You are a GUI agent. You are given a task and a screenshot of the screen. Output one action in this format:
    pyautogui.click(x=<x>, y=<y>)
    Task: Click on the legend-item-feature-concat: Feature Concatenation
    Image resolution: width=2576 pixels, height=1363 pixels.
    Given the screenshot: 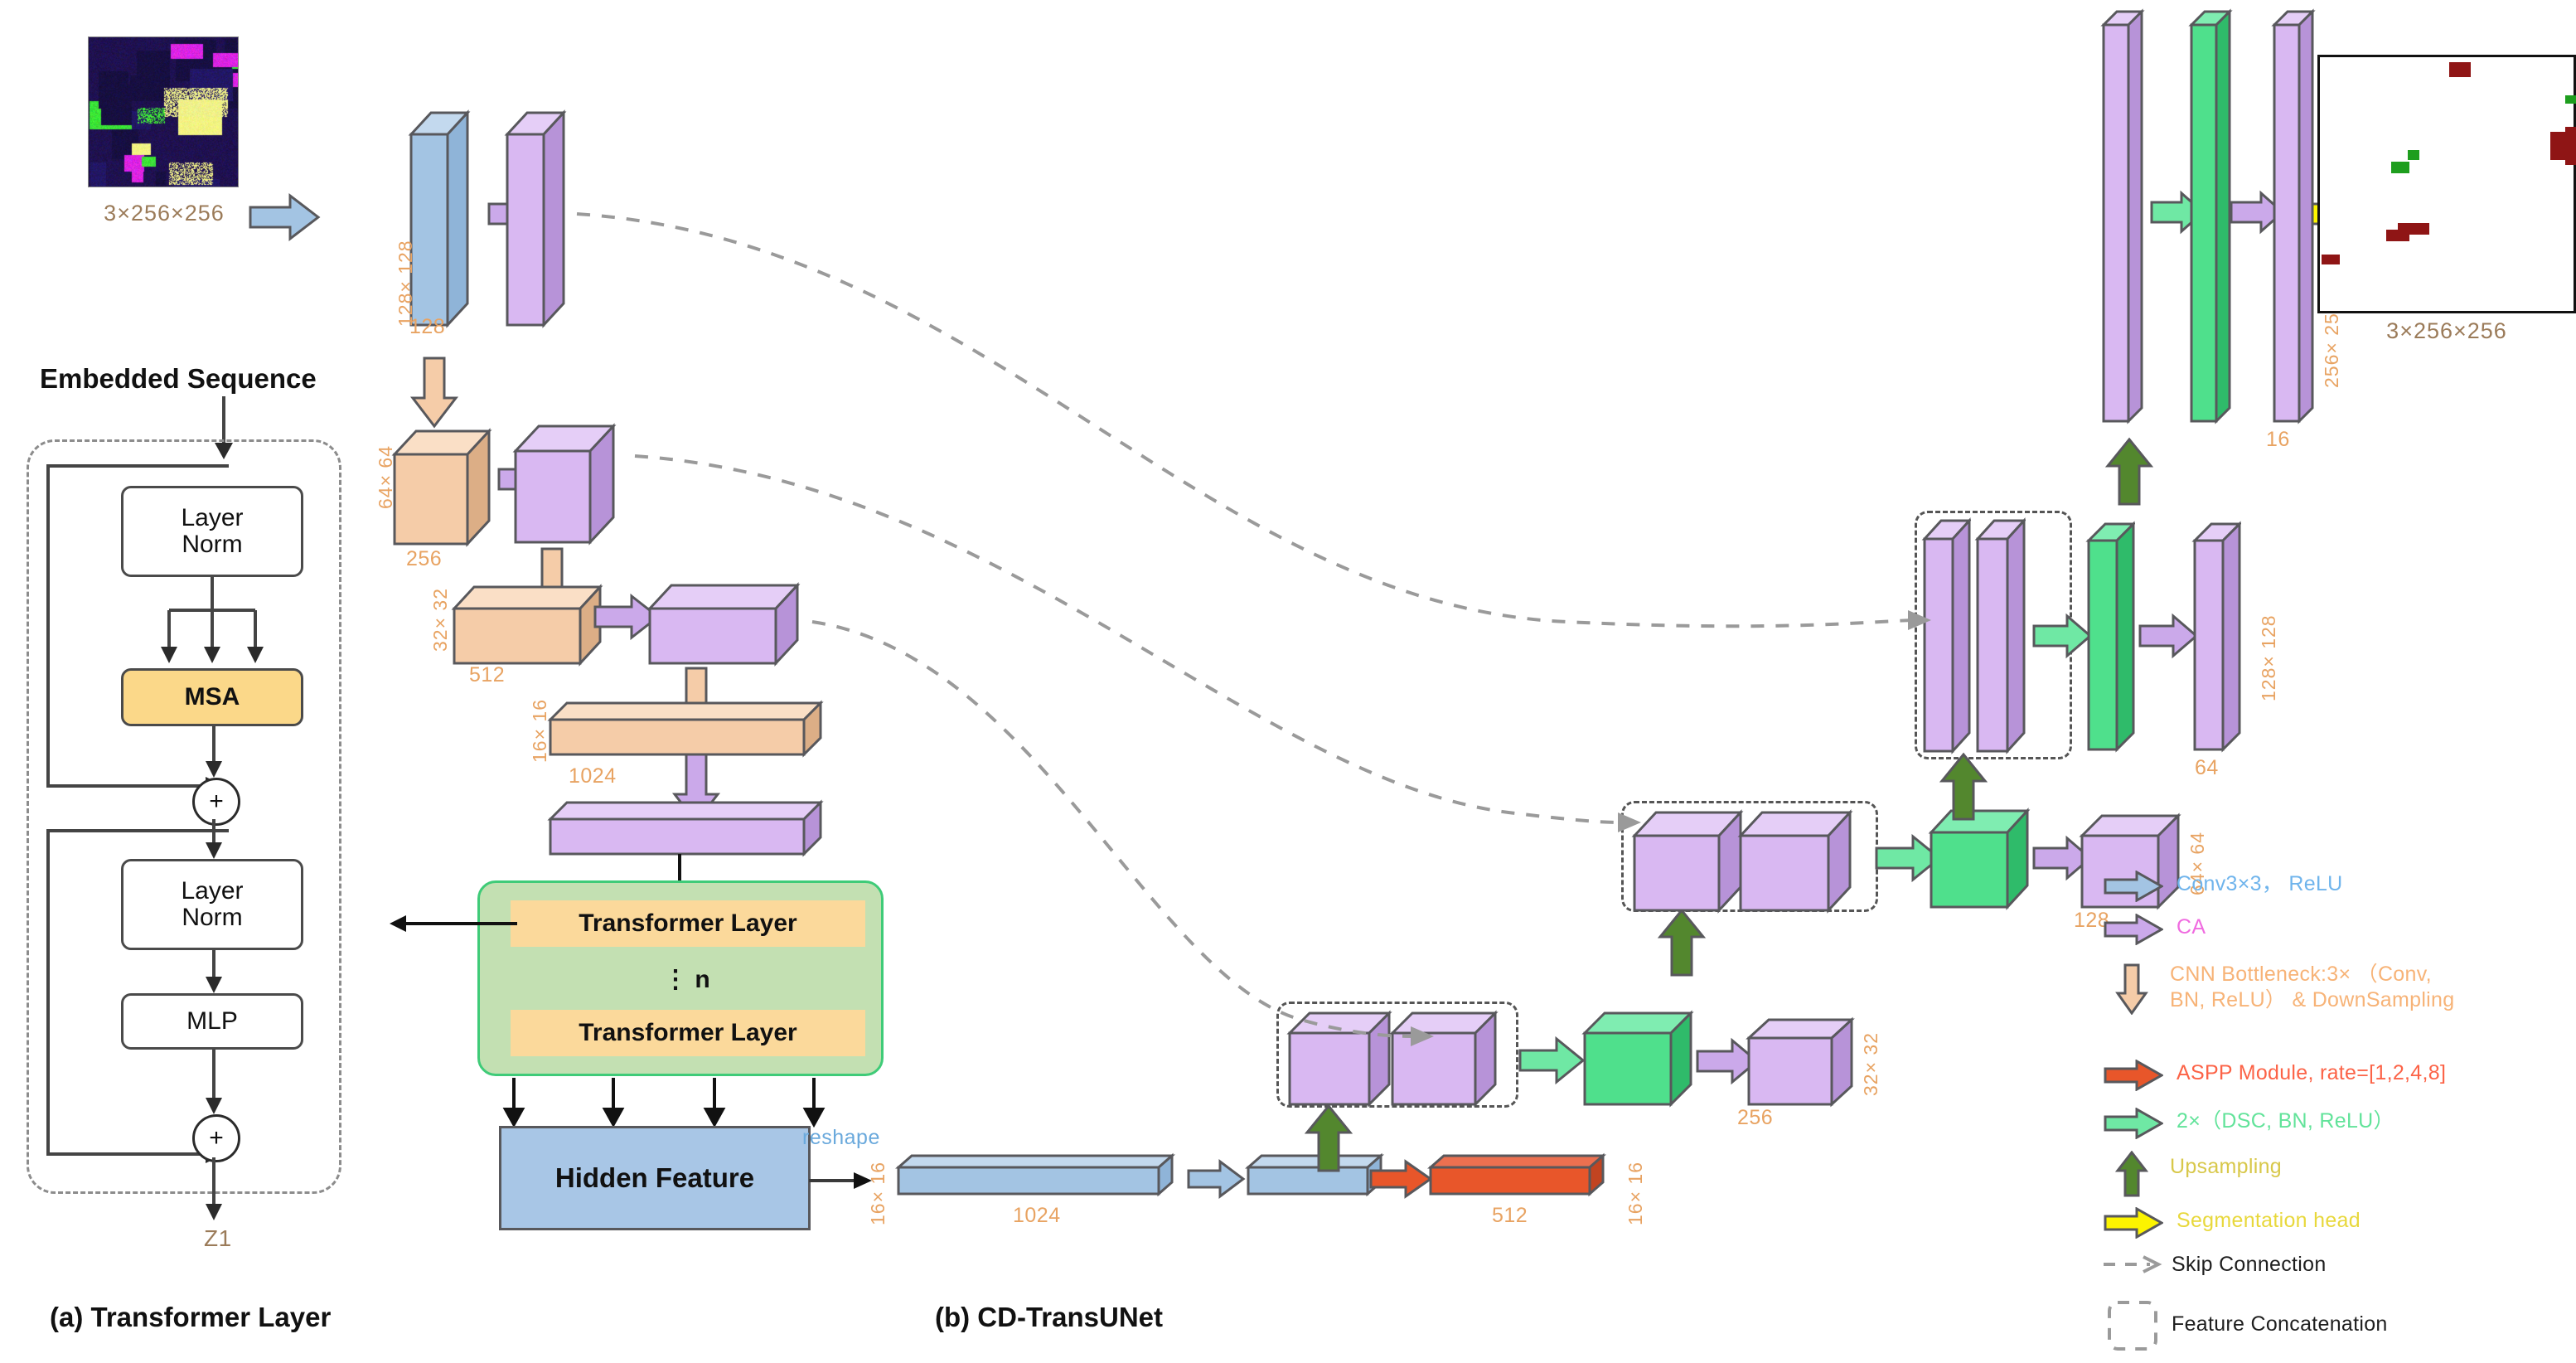 What is the action you would take?
    pyautogui.click(x=2246, y=1328)
    